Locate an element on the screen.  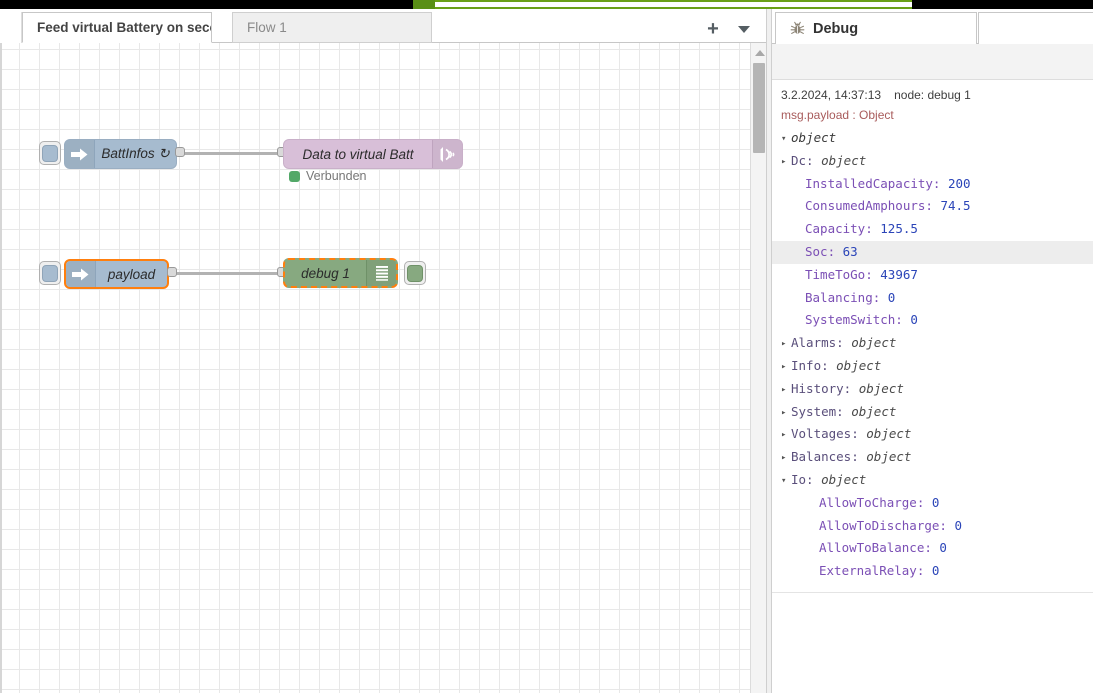
tree-row: ▸ Info: object is located at coordinates (932, 366).